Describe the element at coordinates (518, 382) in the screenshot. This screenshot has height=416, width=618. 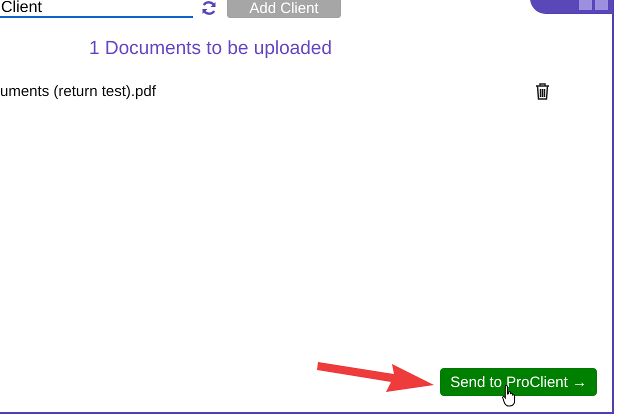
I see `send-button: Send to ProClient →` at that location.